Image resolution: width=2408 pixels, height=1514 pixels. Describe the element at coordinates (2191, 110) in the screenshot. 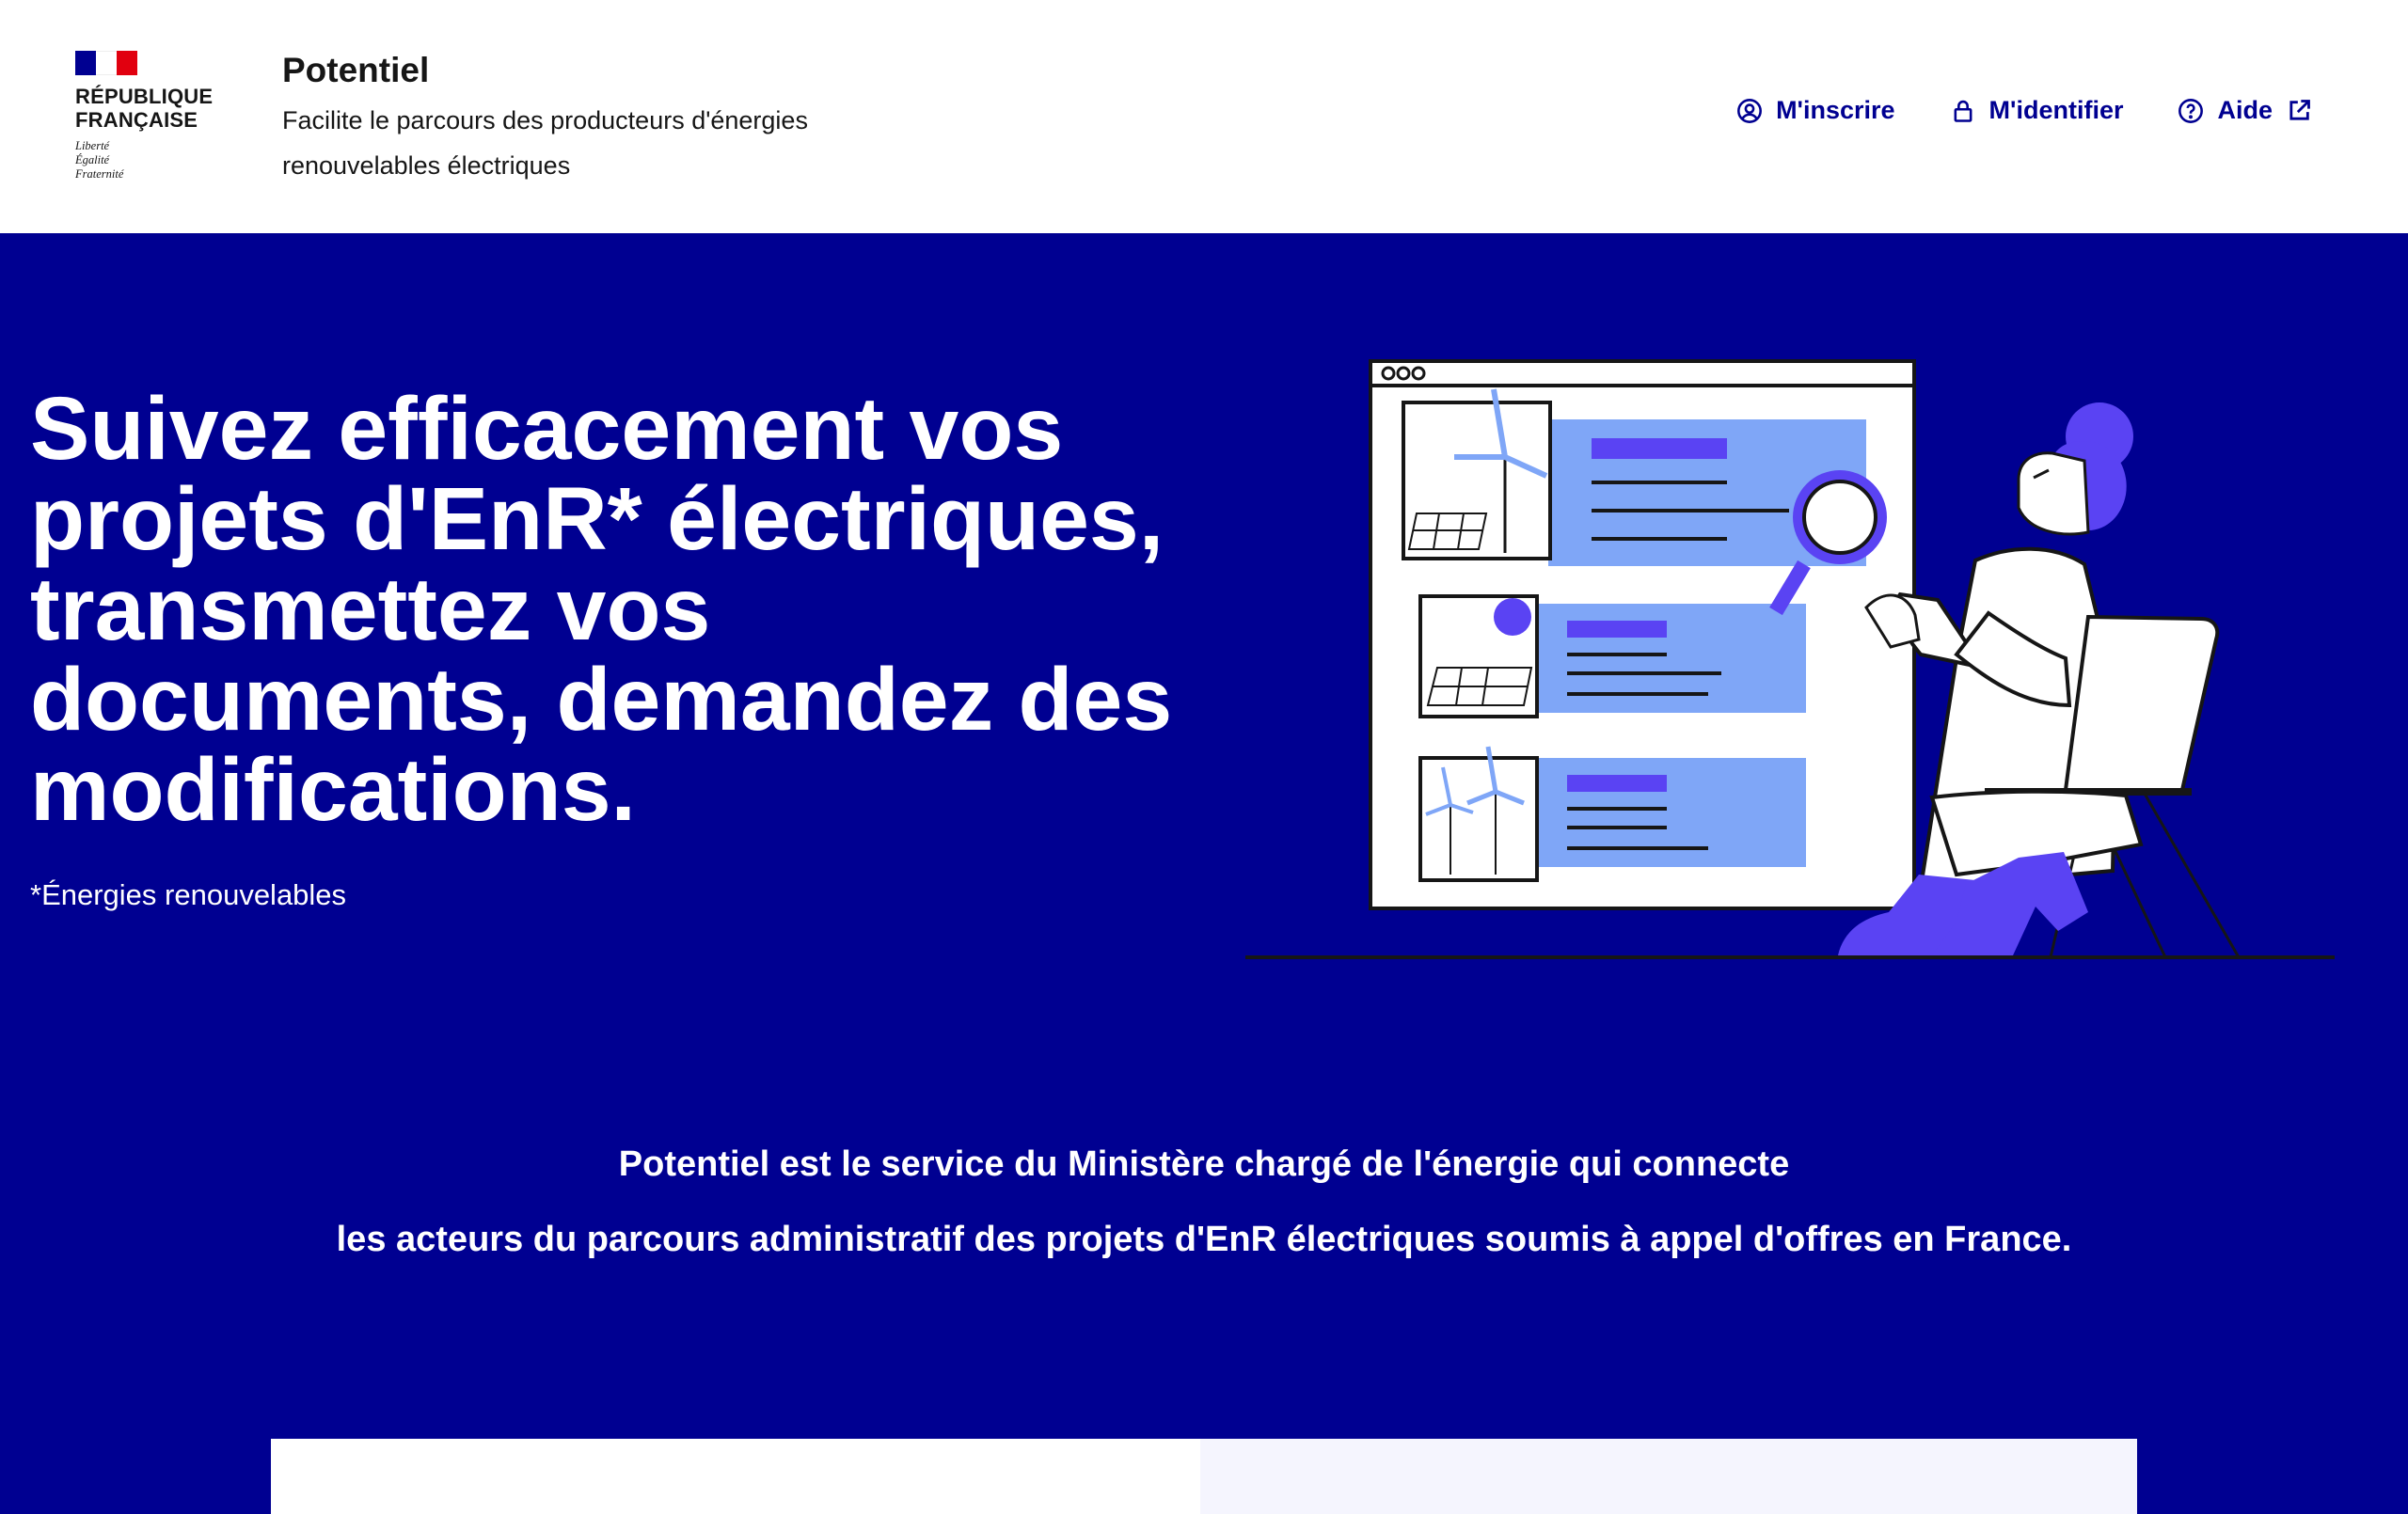

I see `question-circle-icon` at that location.